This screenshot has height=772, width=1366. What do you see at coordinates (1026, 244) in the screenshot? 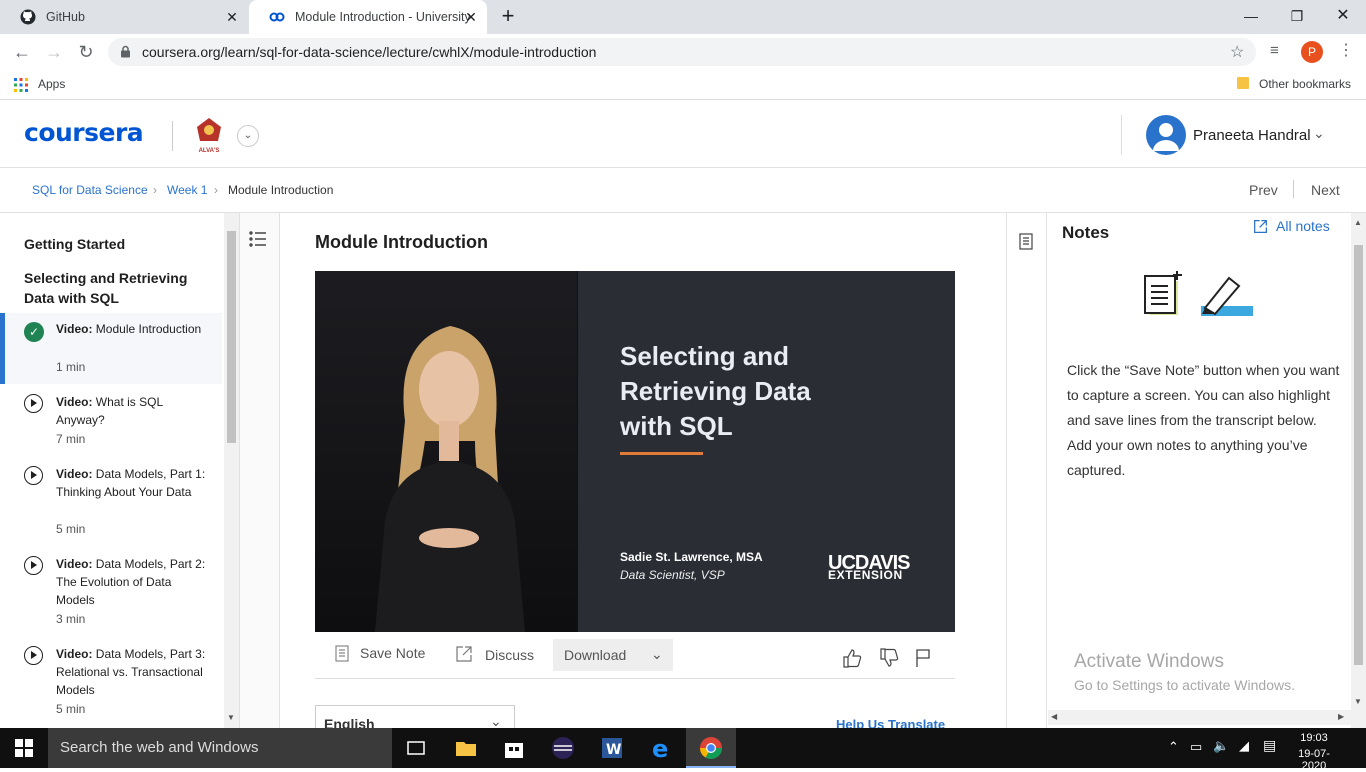
I see `notes-toggle-icon` at bounding box center [1026, 244].